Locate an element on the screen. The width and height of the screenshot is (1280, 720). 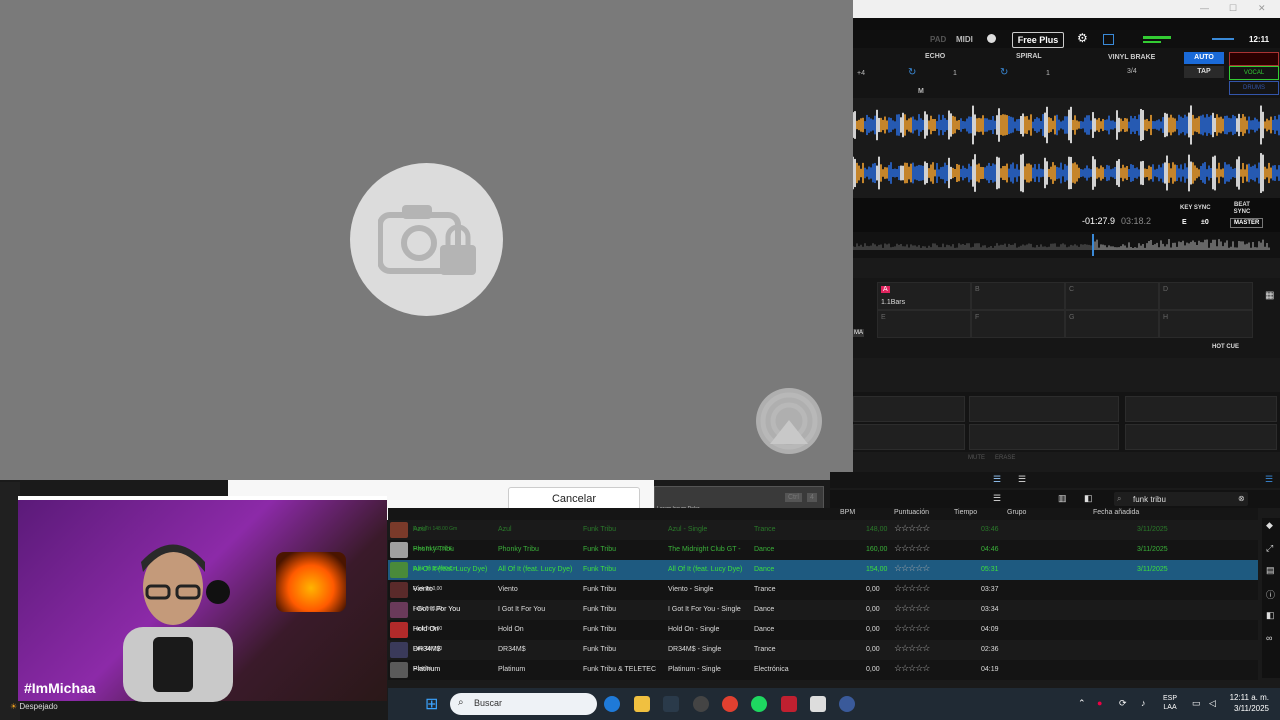
drums-button: DRUMS is located at coordinates (1254, 88).